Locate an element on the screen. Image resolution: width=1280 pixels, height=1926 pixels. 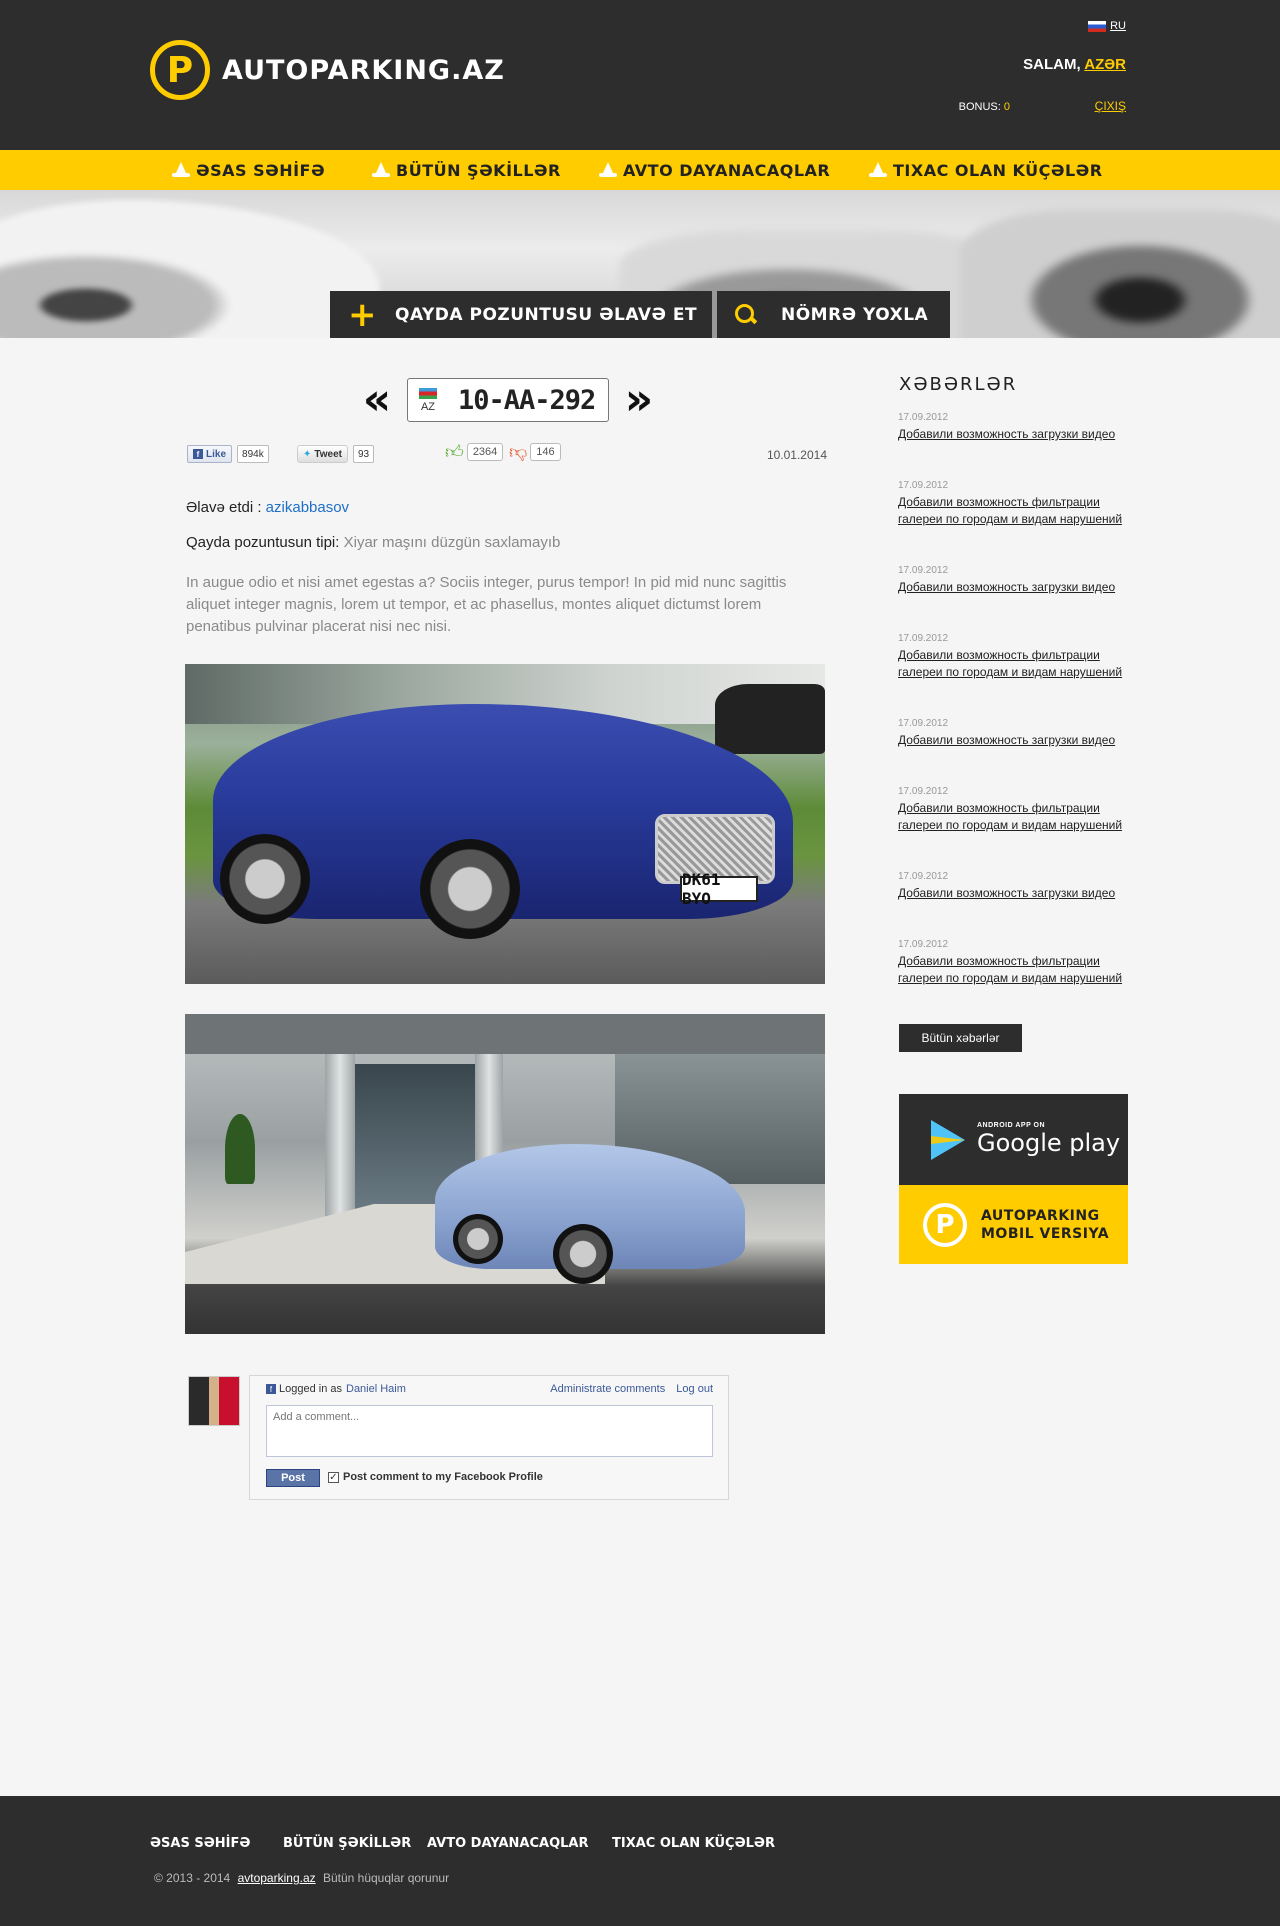
violation-type-label: Qayda pozuntusun tipi: is located at coordinates (263, 542).